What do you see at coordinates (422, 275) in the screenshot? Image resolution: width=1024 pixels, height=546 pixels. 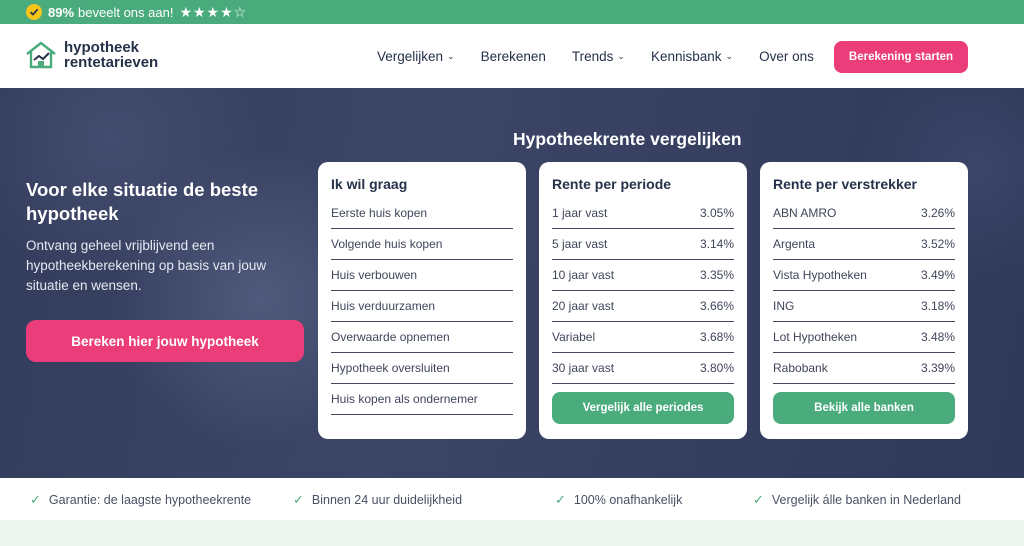 I see `list-item: Huis verbouwen` at bounding box center [422, 275].